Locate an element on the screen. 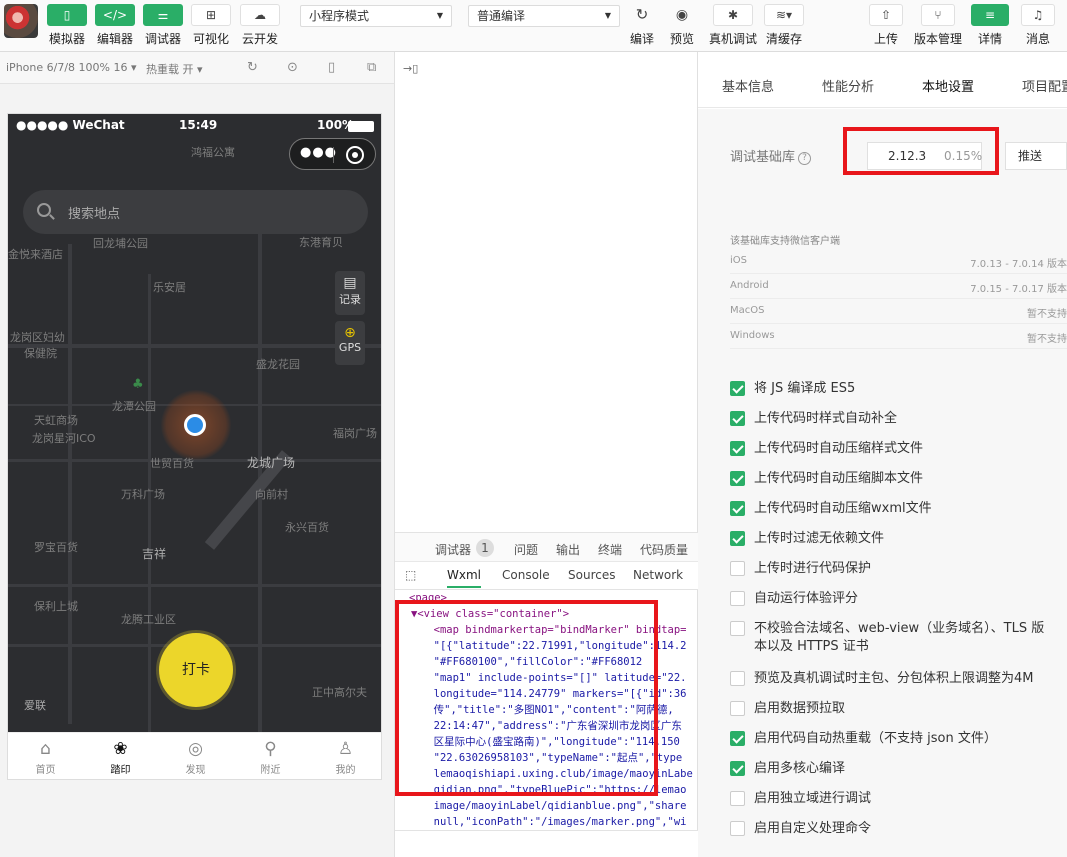 This screenshot has width=1067, height=857. popout-icon: ⧉ is located at coordinates (371, 67).